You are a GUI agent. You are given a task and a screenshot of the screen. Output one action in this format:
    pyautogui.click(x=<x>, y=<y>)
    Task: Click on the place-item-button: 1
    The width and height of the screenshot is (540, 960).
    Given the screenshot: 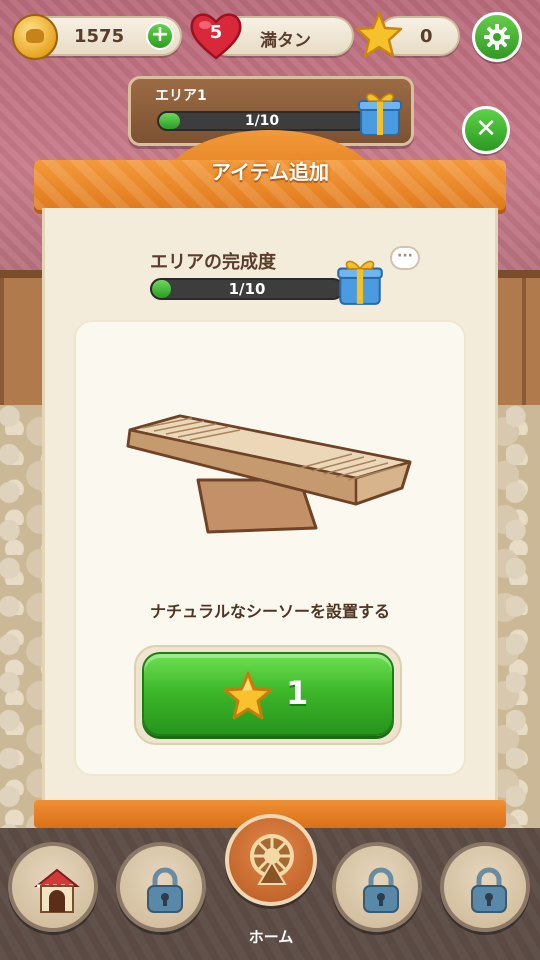 What is the action you would take?
    pyautogui.click(x=268, y=694)
    